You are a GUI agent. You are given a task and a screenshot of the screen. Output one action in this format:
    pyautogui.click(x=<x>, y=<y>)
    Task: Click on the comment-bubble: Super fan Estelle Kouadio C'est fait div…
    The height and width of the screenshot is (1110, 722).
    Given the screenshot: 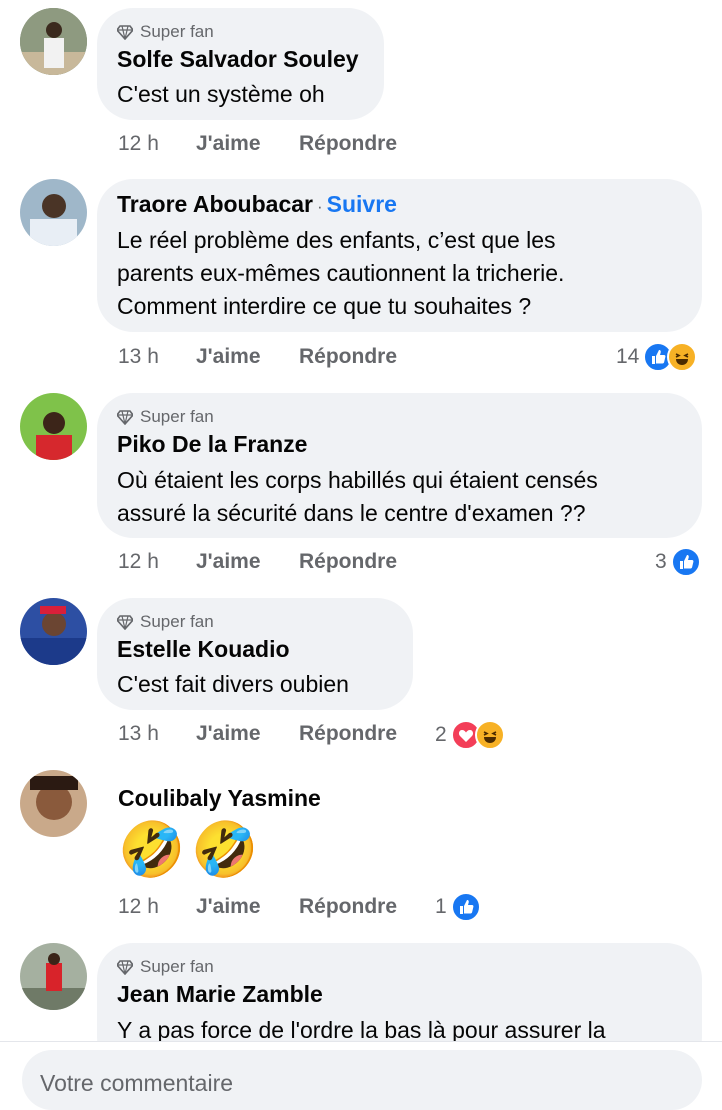 What is the action you would take?
    pyautogui.click(x=255, y=654)
    